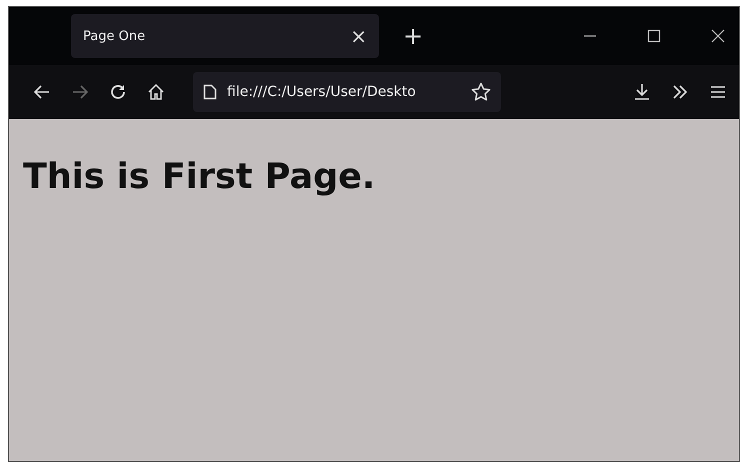  What do you see at coordinates (413, 36) in the screenshot?
I see `new-tab-button: +` at bounding box center [413, 36].